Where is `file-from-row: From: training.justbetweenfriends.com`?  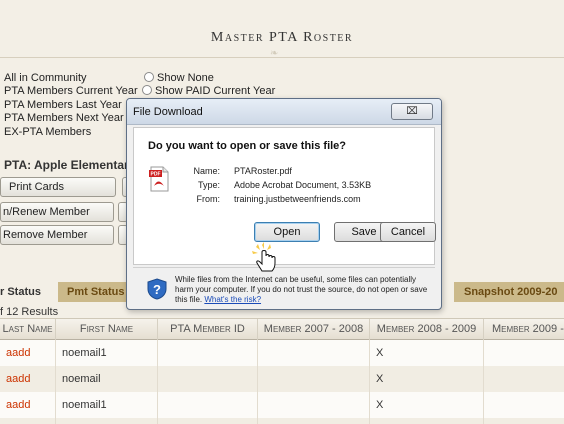
file-from-row: From: training.justbetweenfriends.com is located at coordinates (300, 200).